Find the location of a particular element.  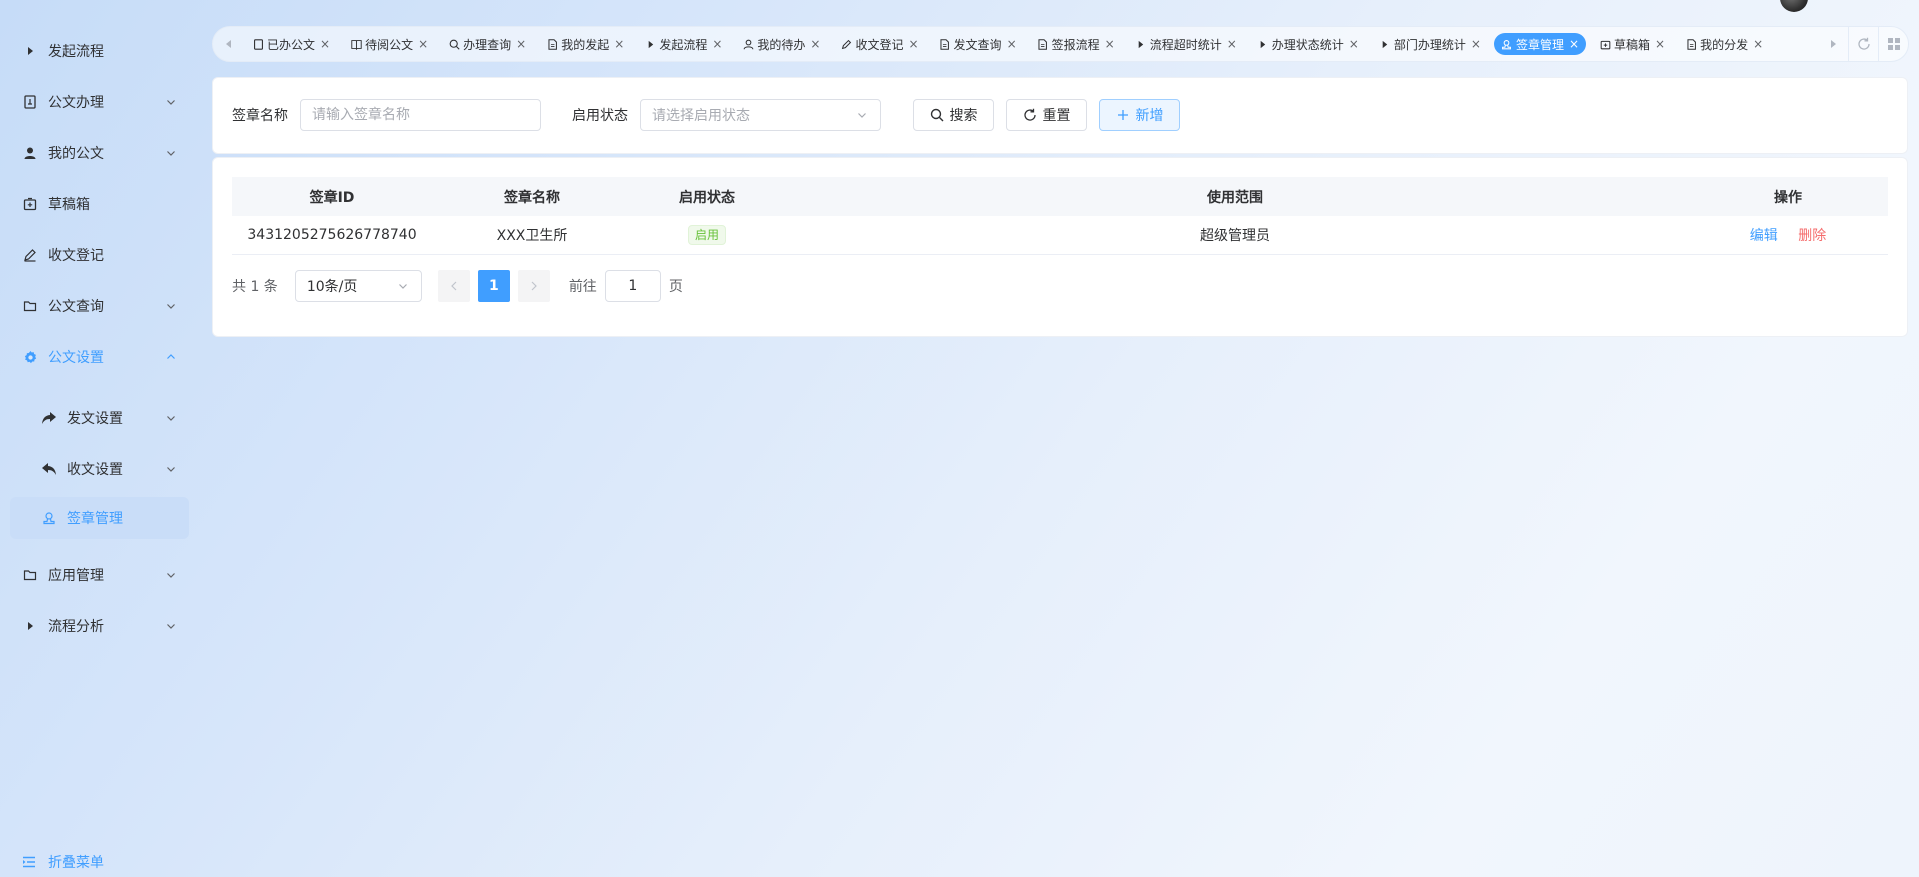

tab-label: 发文查询 is located at coordinates (977, 44).